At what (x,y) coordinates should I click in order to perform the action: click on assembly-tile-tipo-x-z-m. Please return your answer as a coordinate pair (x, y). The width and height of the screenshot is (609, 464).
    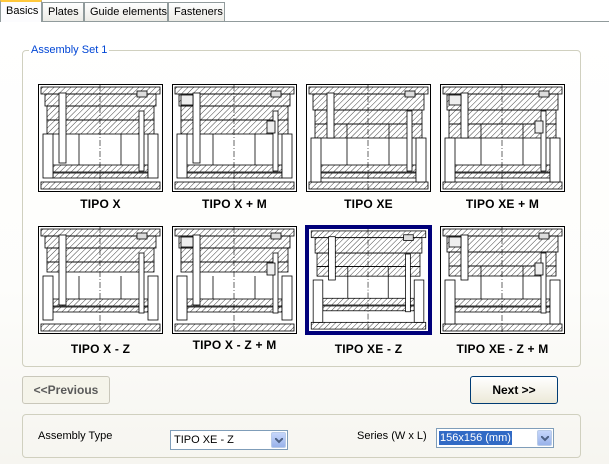
    Looking at the image, I should click on (234, 280).